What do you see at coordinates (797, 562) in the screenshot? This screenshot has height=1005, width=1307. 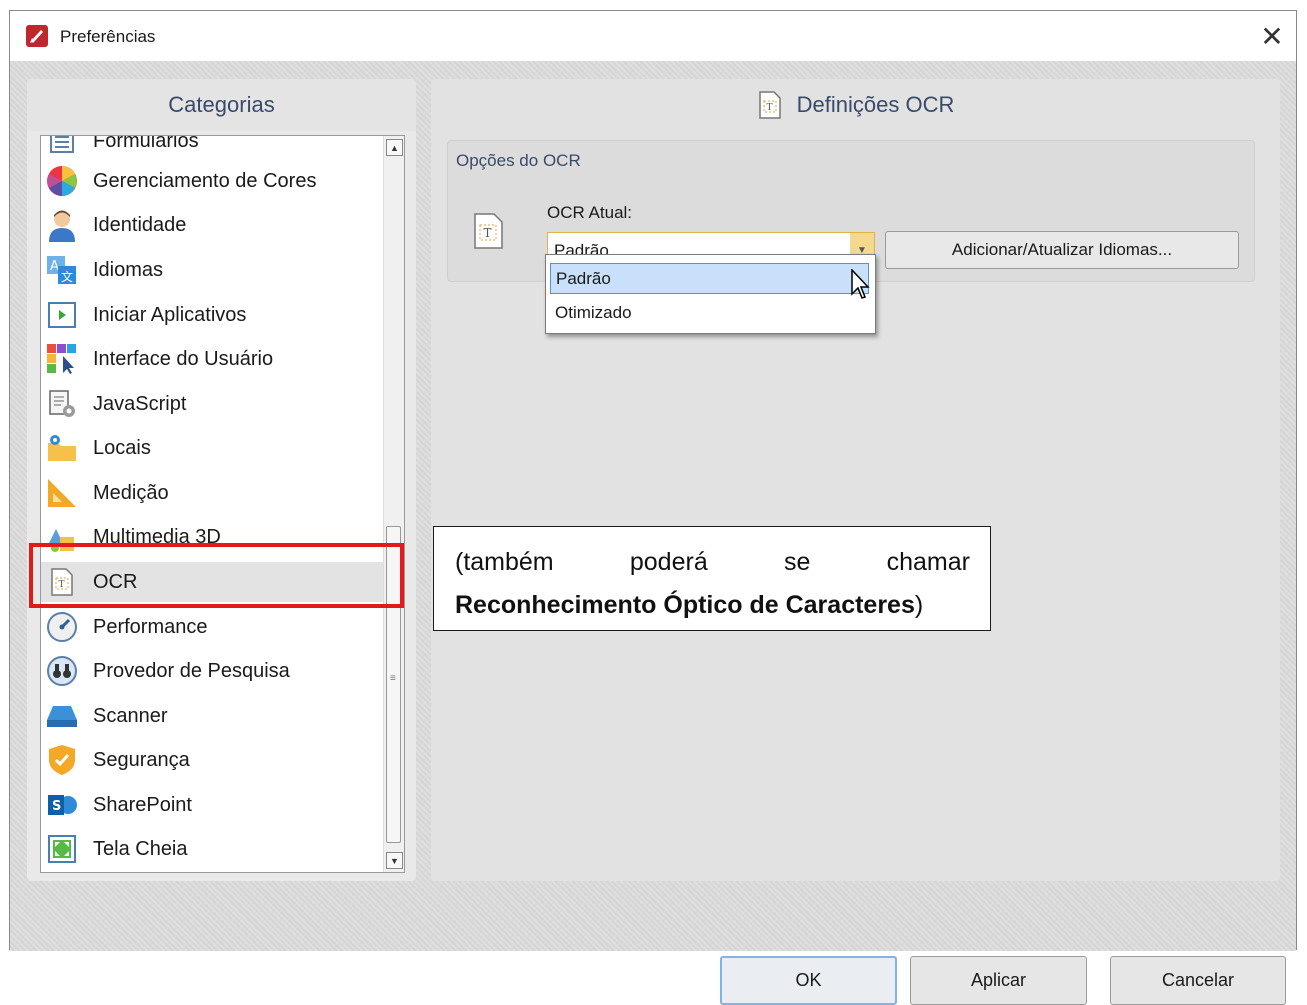 I see `note-word: se` at bounding box center [797, 562].